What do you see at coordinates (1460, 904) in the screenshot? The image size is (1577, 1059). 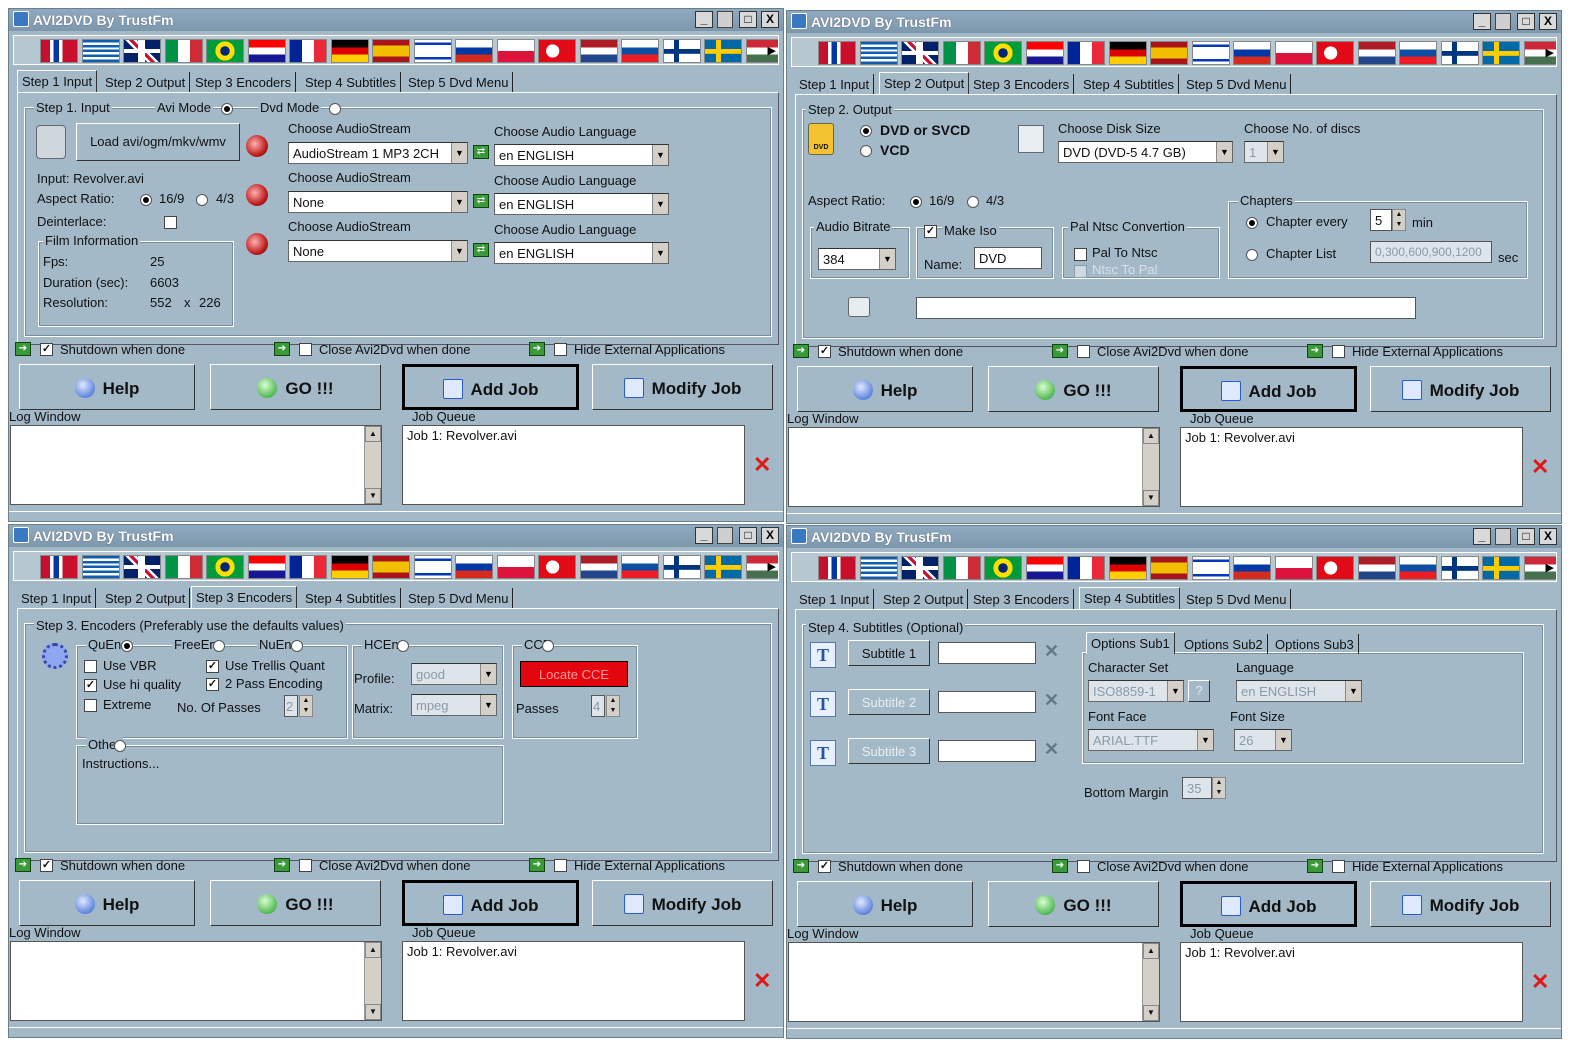 I see `modify-job-button: Modify Job` at bounding box center [1460, 904].